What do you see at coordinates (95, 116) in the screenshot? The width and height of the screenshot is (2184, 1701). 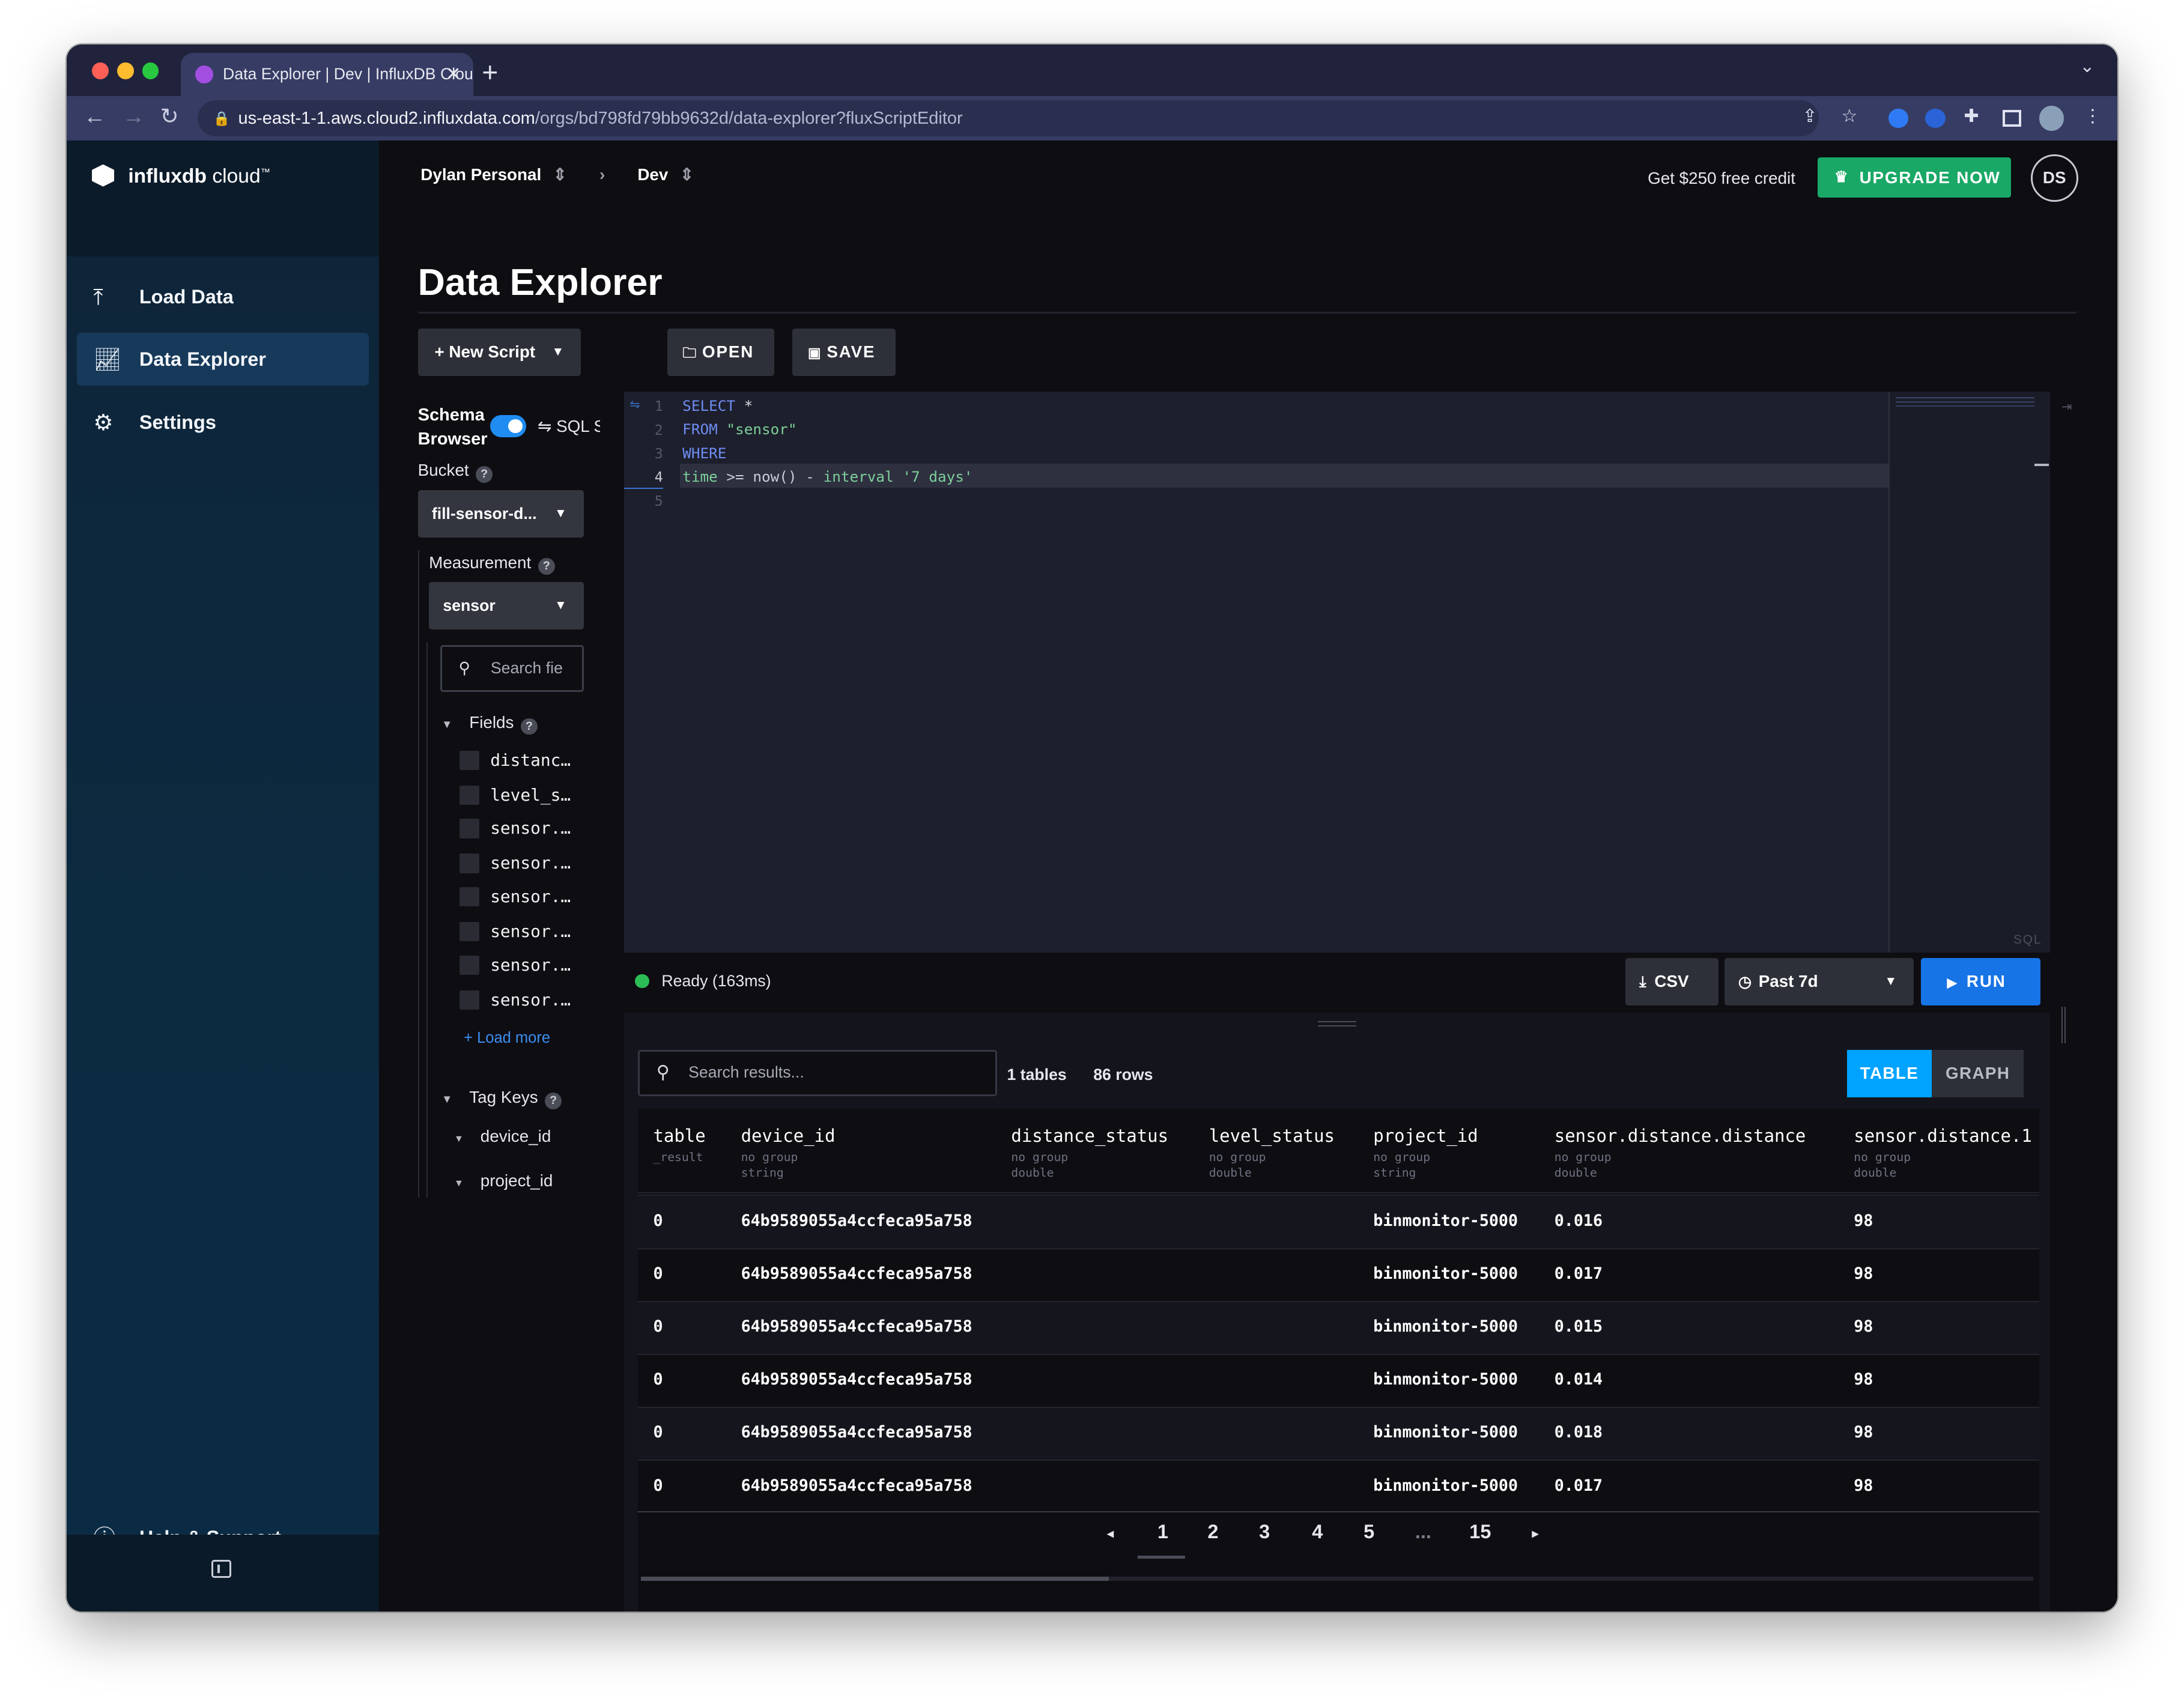 I see `back-arrow-icon: ←` at bounding box center [95, 116].